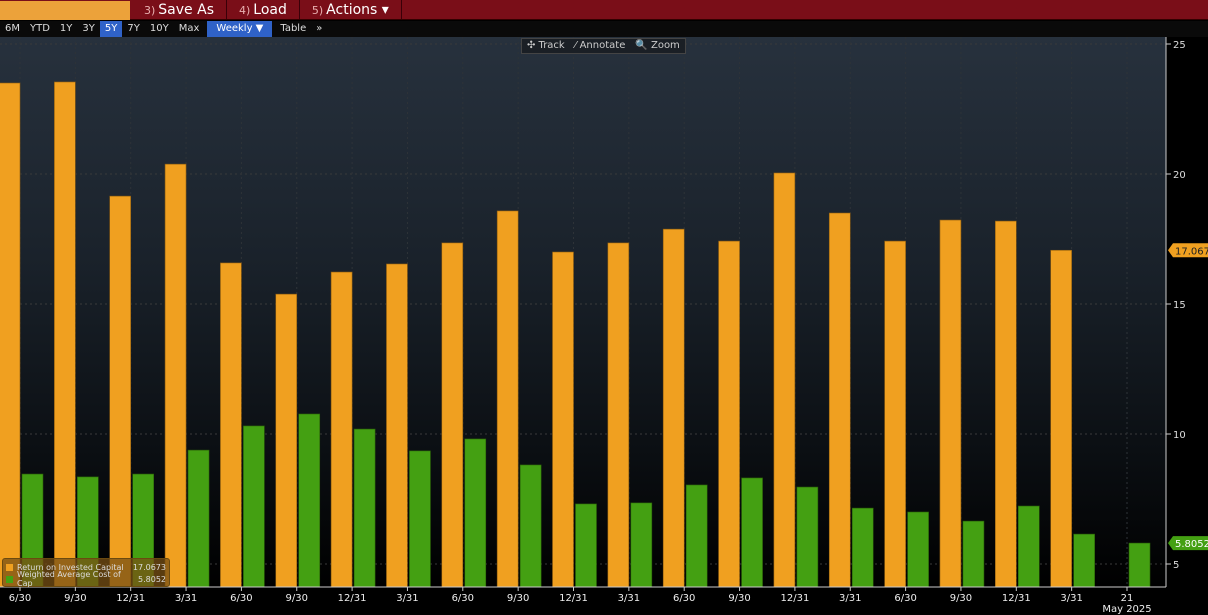 The image size is (1208, 615). What do you see at coordinates (1126, 609) in the screenshot?
I see `x-sublabel: May 2025` at bounding box center [1126, 609].